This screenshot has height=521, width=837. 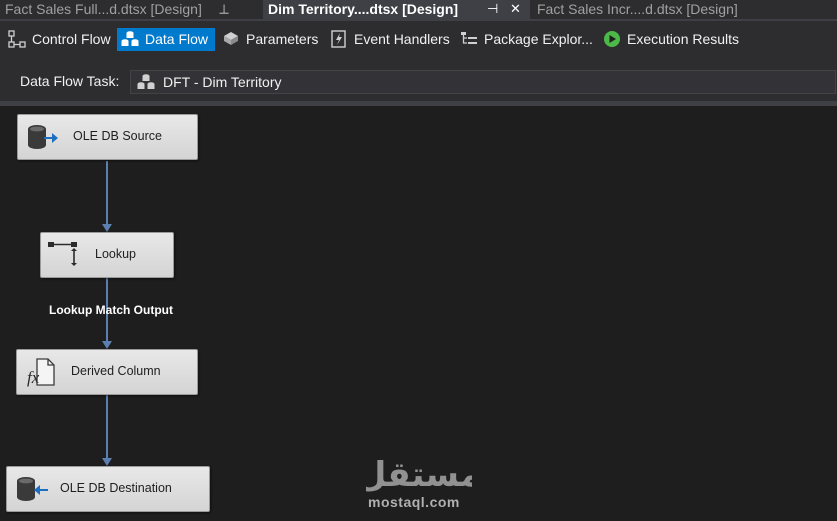 I want to click on document-tab-label: Dim Territory....dtsx [Design], so click(x=363, y=9).